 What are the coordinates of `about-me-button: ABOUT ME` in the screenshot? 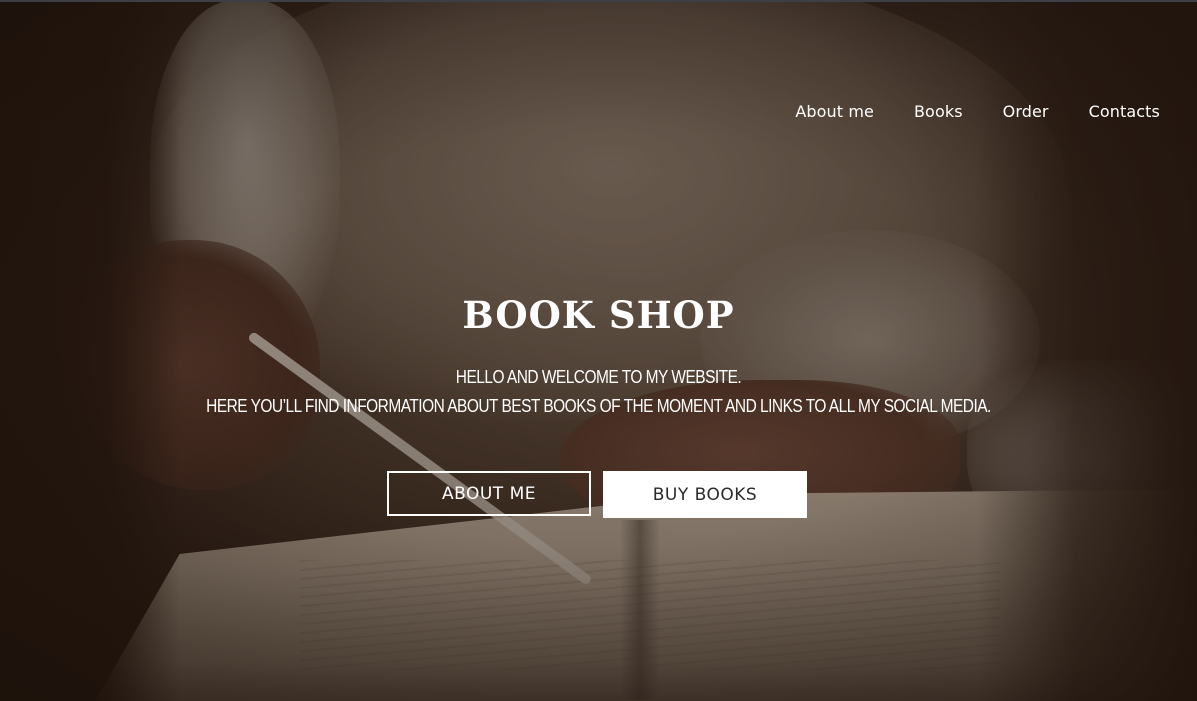 It's located at (489, 493).